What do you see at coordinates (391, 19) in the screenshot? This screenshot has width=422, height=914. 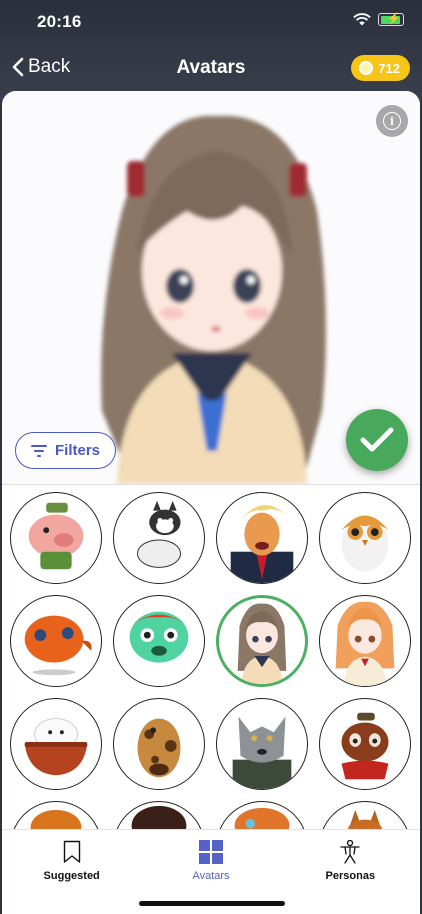 I see `battery-icon: ⚡` at bounding box center [391, 19].